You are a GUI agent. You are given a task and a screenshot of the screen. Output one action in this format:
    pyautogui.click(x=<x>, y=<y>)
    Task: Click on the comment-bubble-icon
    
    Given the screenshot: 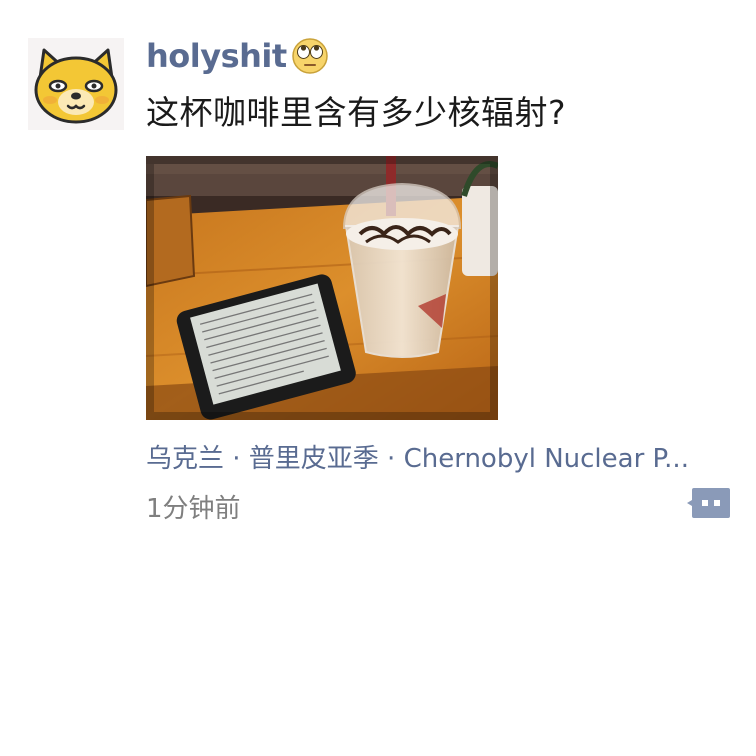 What is the action you would take?
    pyautogui.click(x=708, y=503)
    